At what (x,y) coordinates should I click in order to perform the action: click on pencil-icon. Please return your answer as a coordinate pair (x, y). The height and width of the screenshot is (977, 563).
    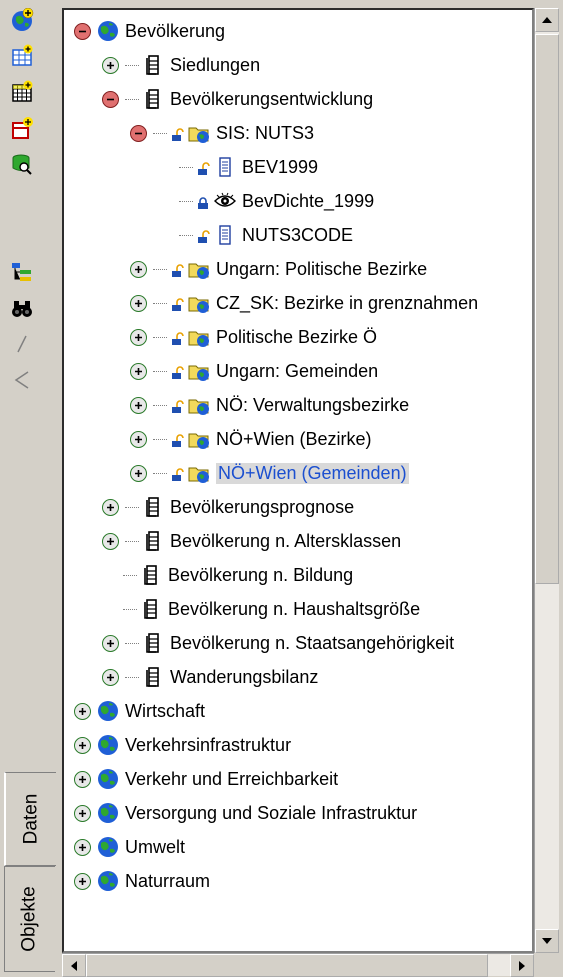
    Looking at the image, I should click on (22, 344).